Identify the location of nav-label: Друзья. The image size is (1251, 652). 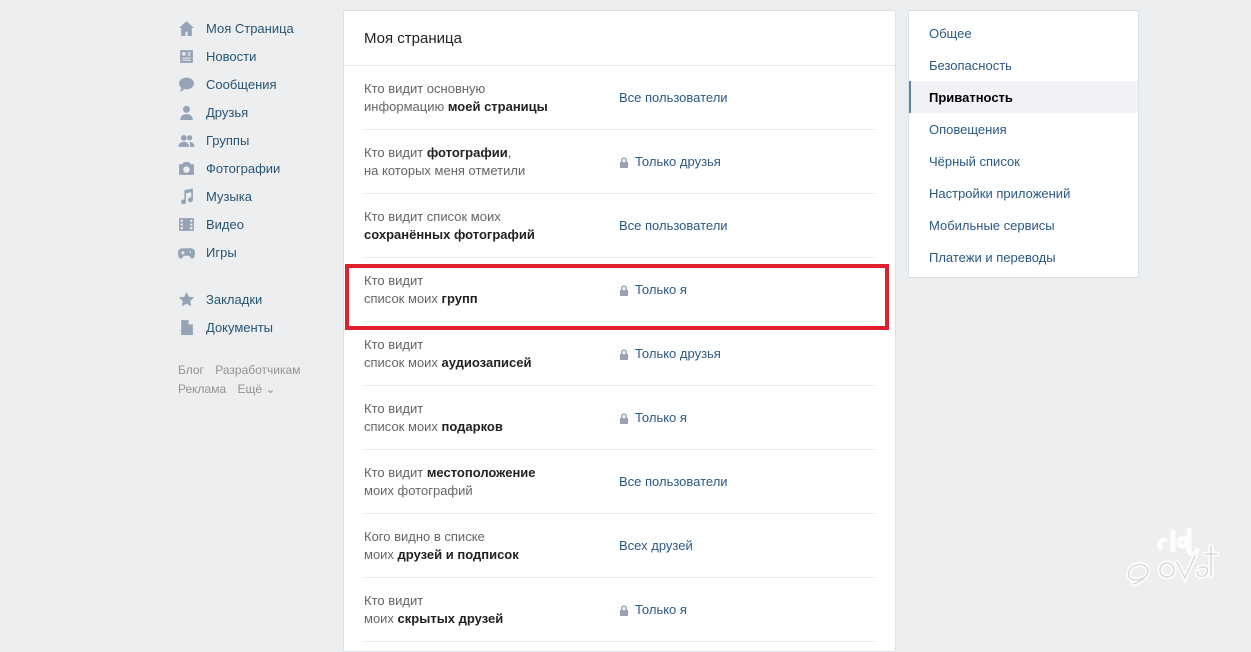
(227, 112).